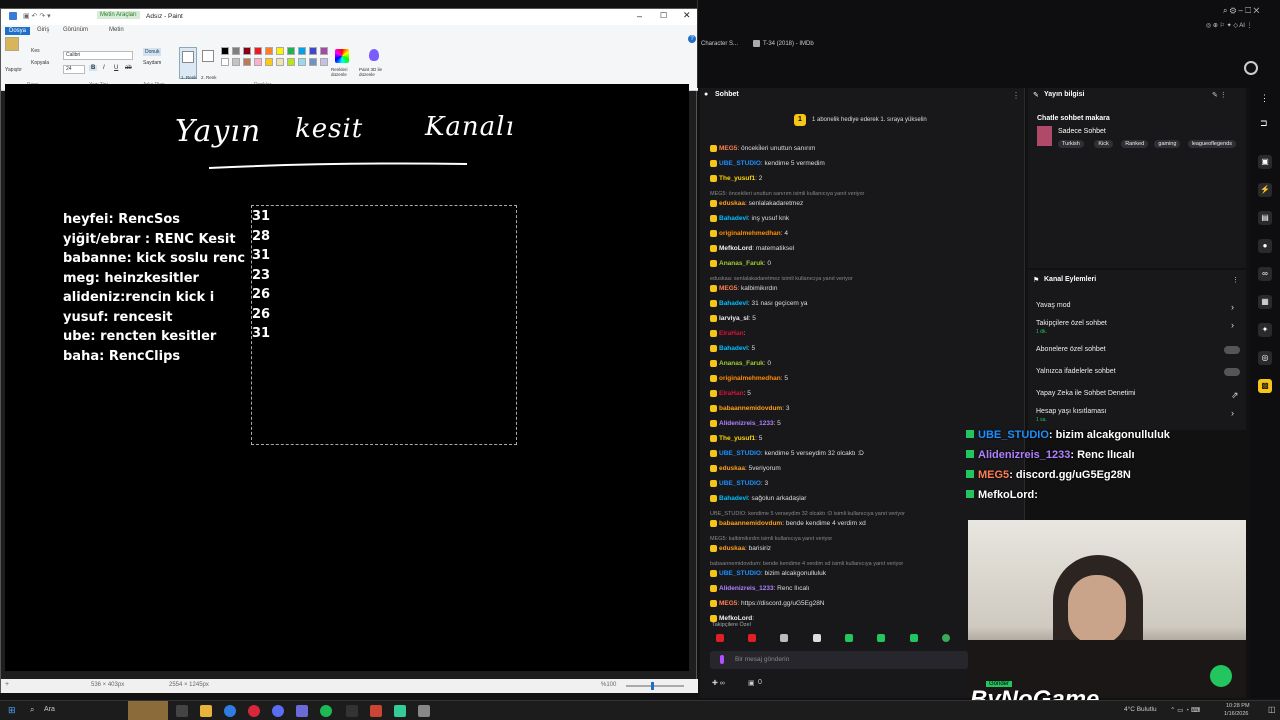 The width and height of the screenshot is (1280, 720). Describe the element at coordinates (1140, 709) in the screenshot. I see `weather-widget: 4°C Bulutlu` at that location.